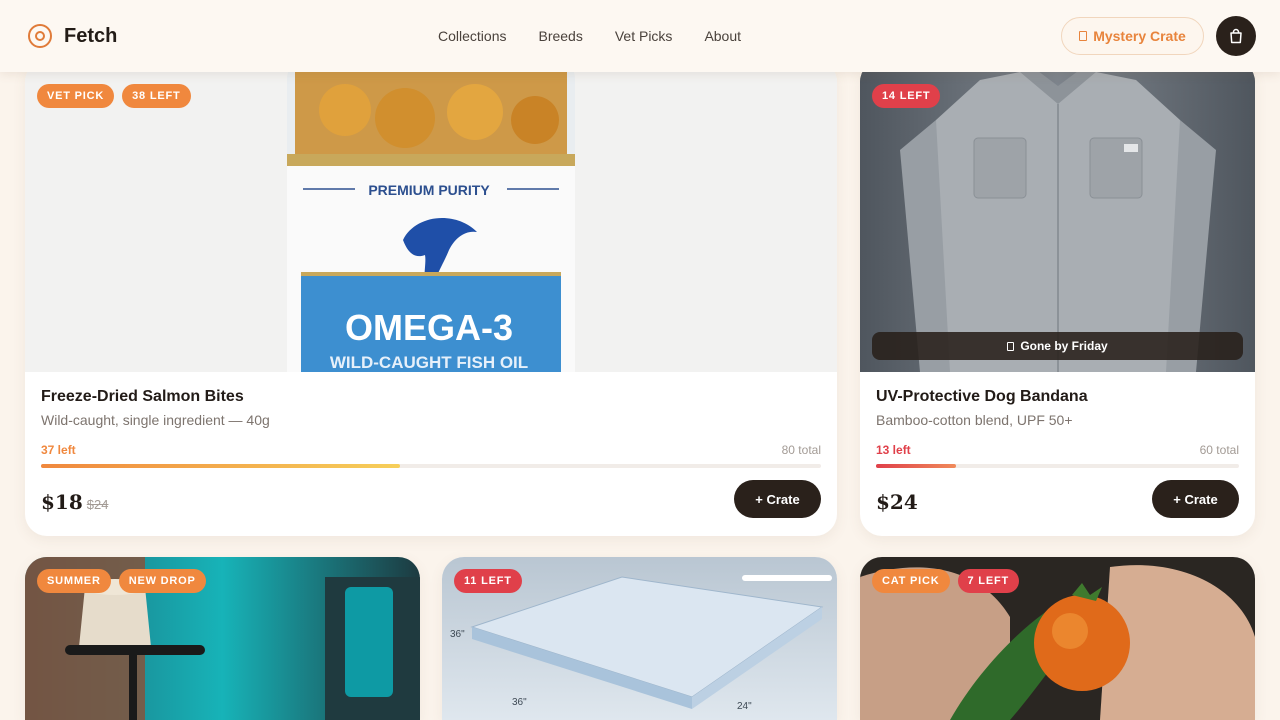 This screenshot has height=720, width=1280. I want to click on product-subtitle: Wild-caught, single ingredient — 40g, so click(155, 420).